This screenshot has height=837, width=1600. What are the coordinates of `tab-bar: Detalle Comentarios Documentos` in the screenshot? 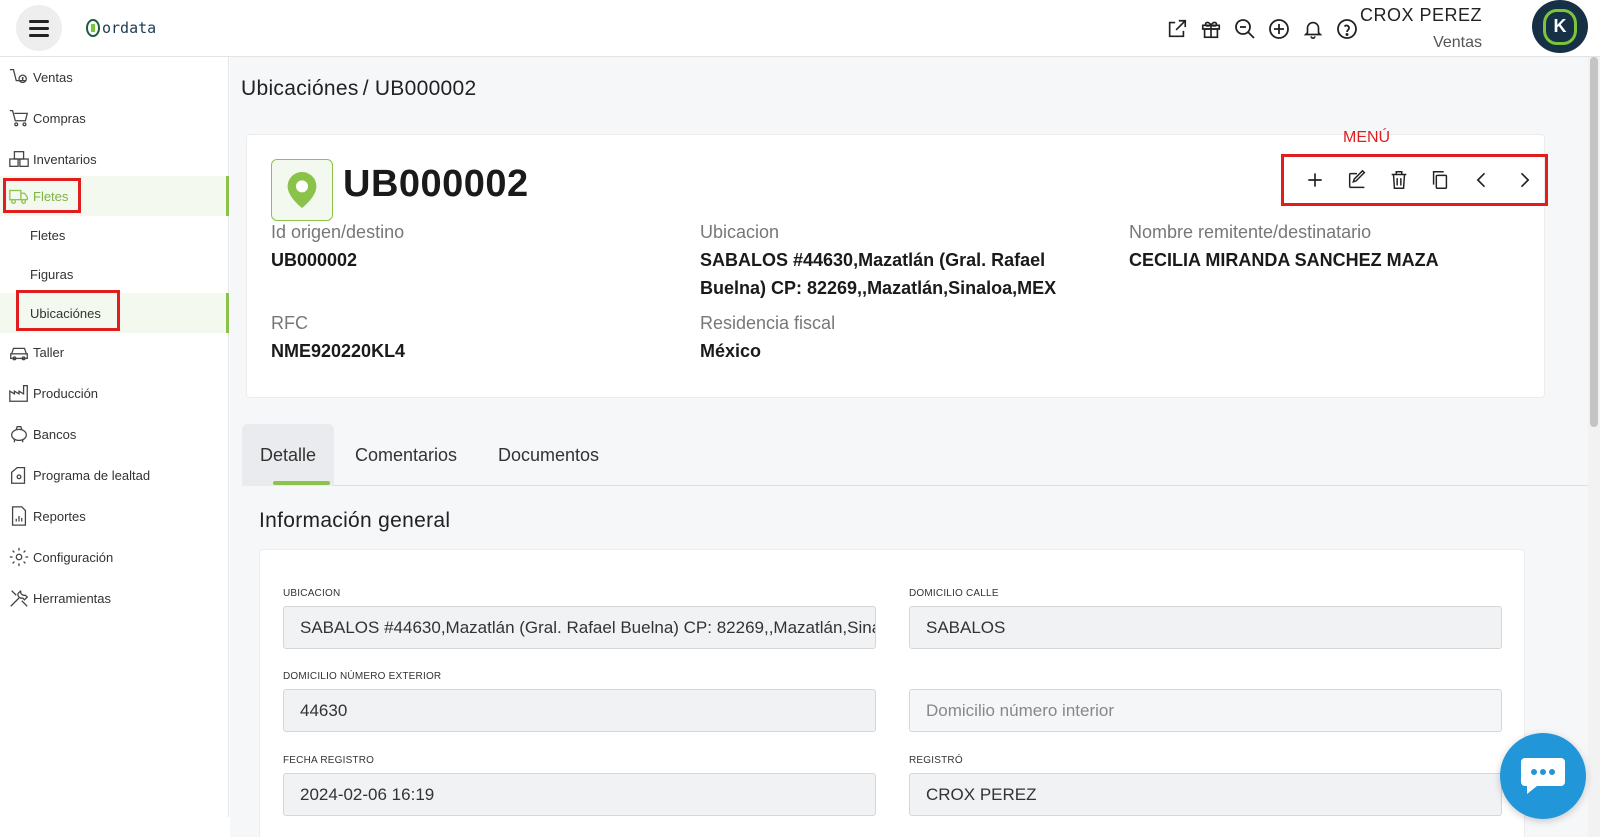 It's located at (915, 455).